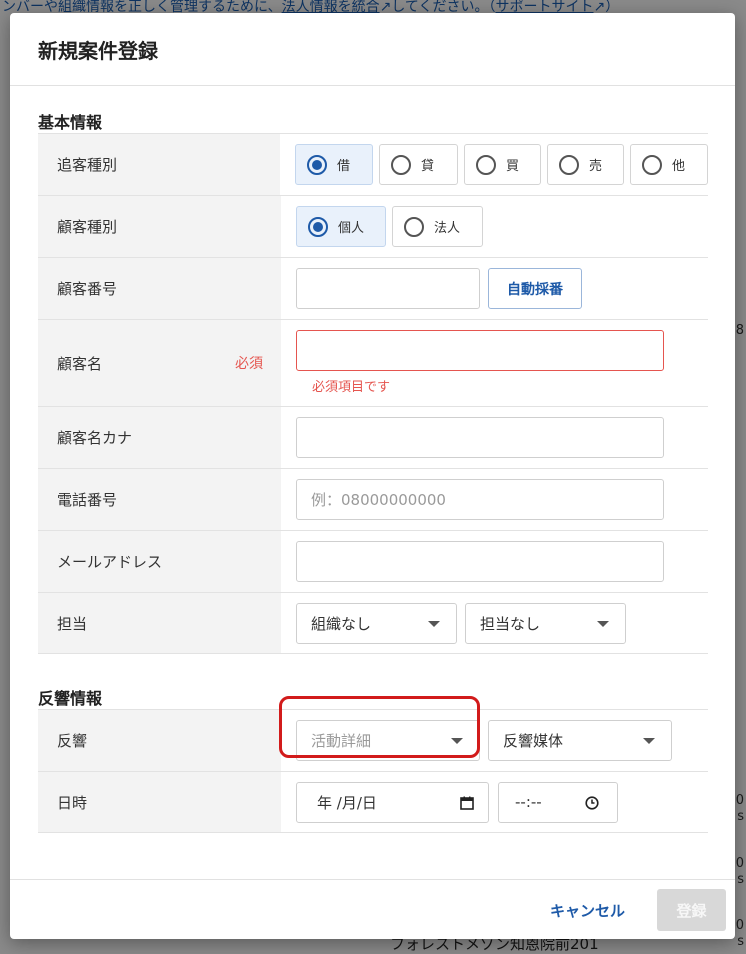  What do you see at coordinates (159, 561) in the screenshot?
I see `field-label: メールアドレス` at bounding box center [159, 561].